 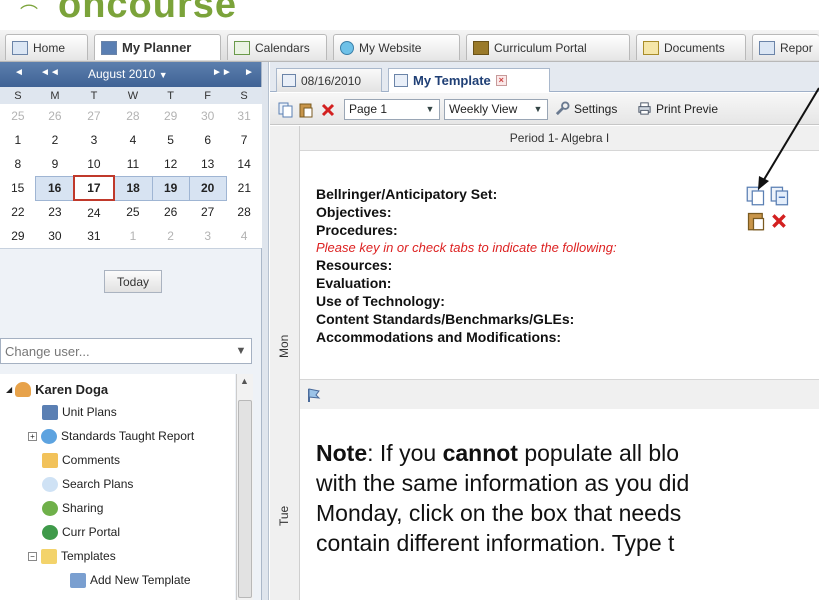 What do you see at coordinates (57, 389) in the screenshot?
I see `tree-user-node: ◢ Karen Doga` at bounding box center [57, 389].